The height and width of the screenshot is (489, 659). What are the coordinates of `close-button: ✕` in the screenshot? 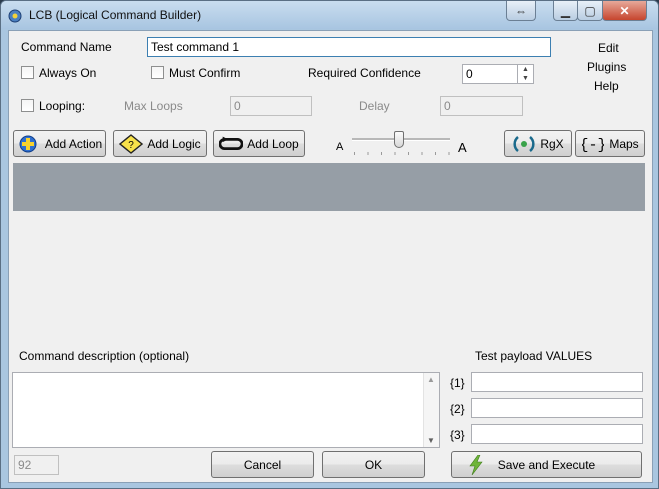 It's located at (624, 11).